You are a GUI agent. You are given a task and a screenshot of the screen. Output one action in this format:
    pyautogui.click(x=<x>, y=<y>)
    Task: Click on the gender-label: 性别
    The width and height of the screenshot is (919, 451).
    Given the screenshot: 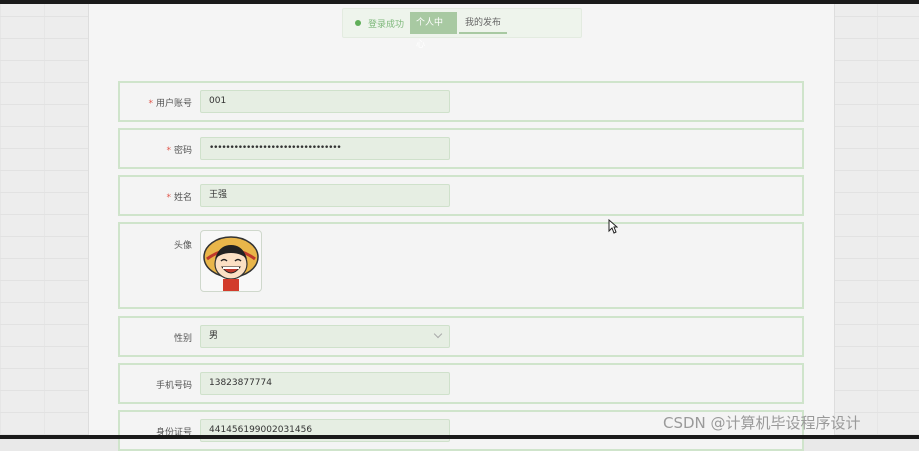 What is the action you would take?
    pyautogui.click(x=182, y=339)
    